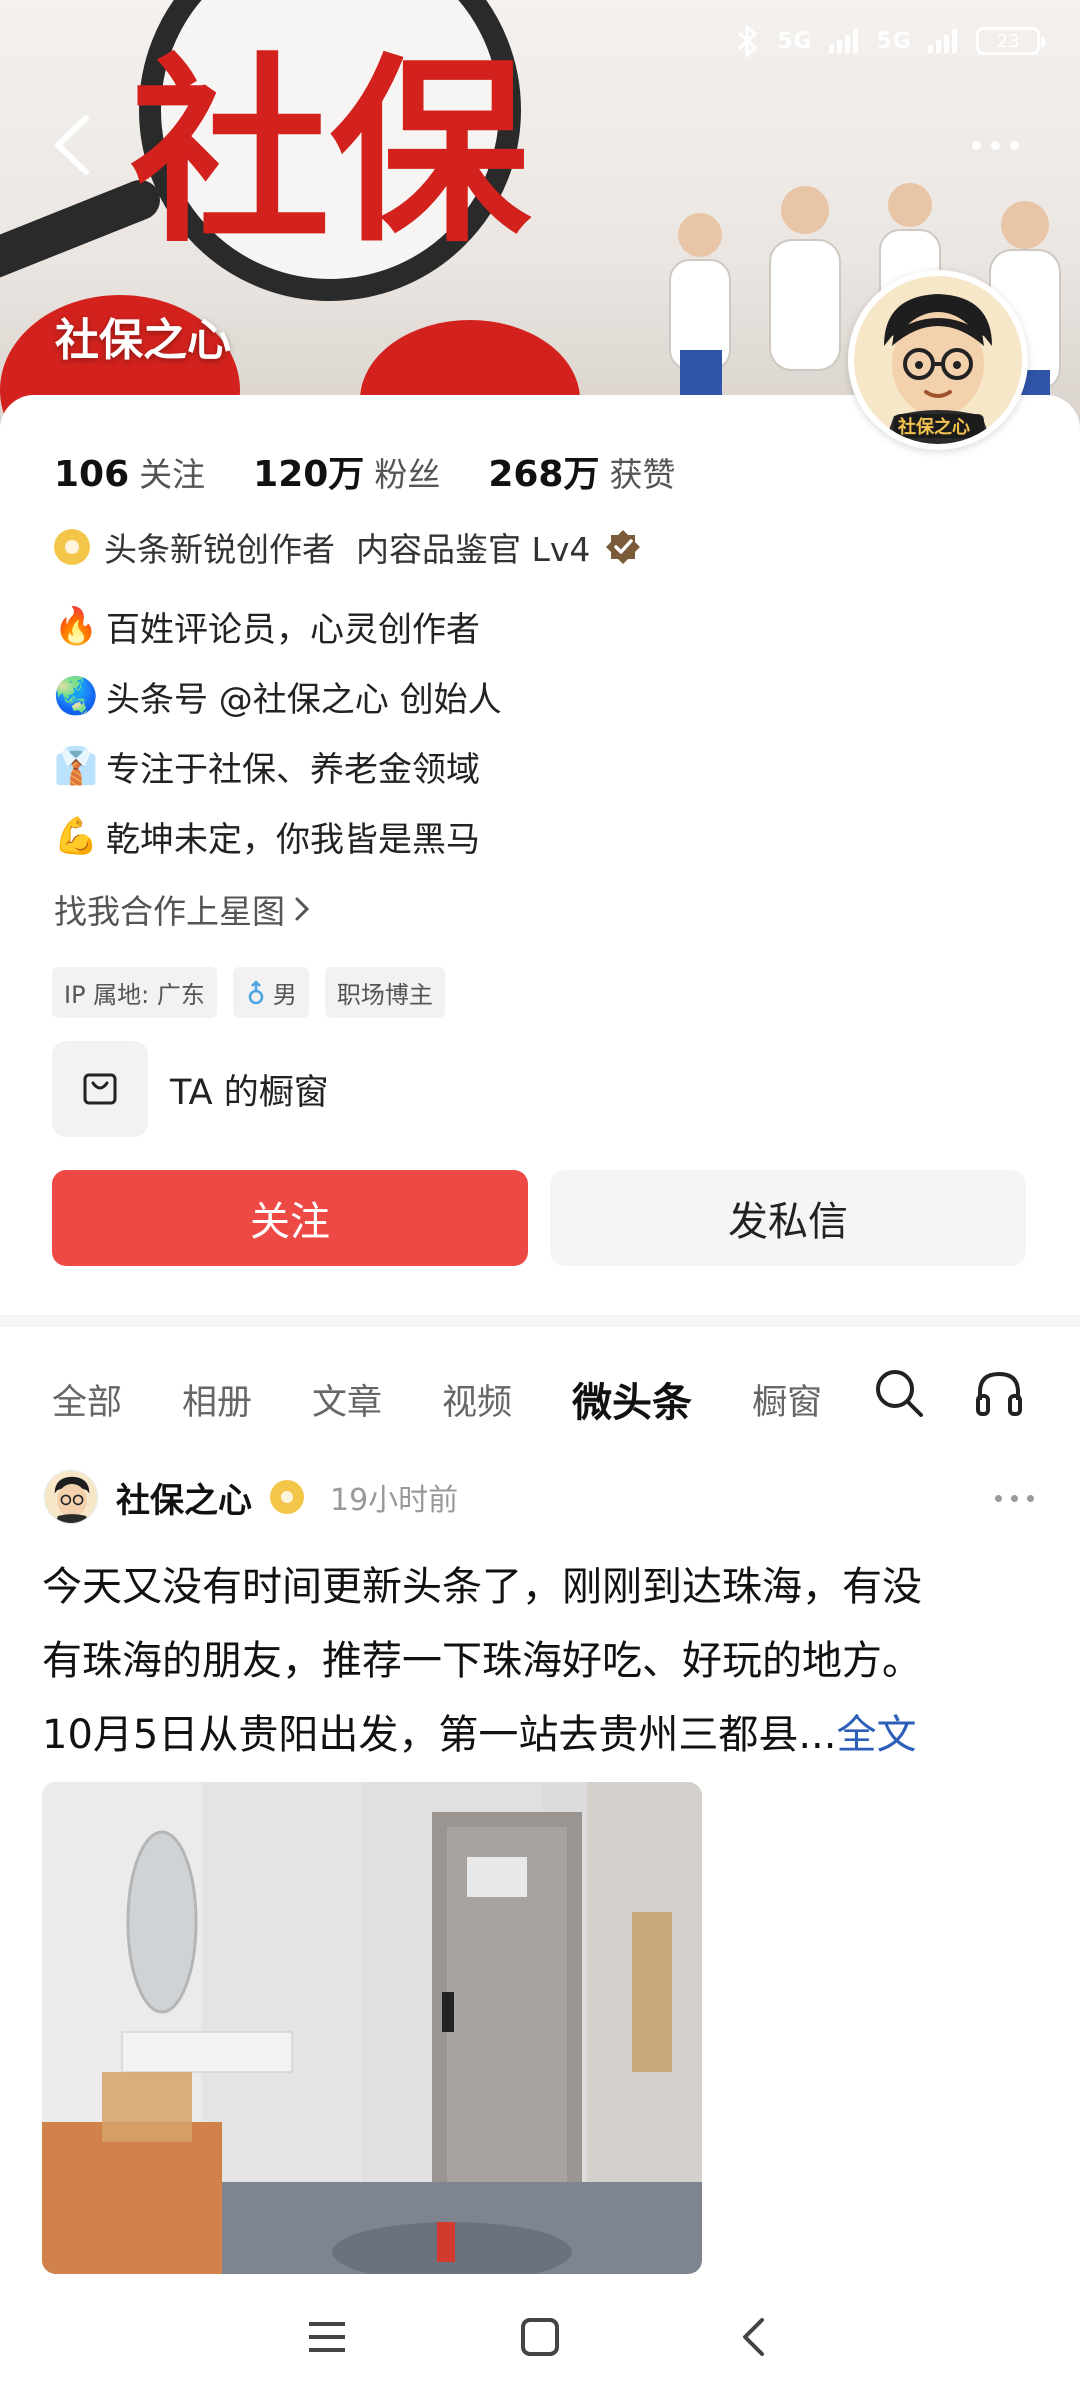 The width and height of the screenshot is (1080, 2400). What do you see at coordinates (540, 1321) in the screenshot?
I see `section-divider` at bounding box center [540, 1321].